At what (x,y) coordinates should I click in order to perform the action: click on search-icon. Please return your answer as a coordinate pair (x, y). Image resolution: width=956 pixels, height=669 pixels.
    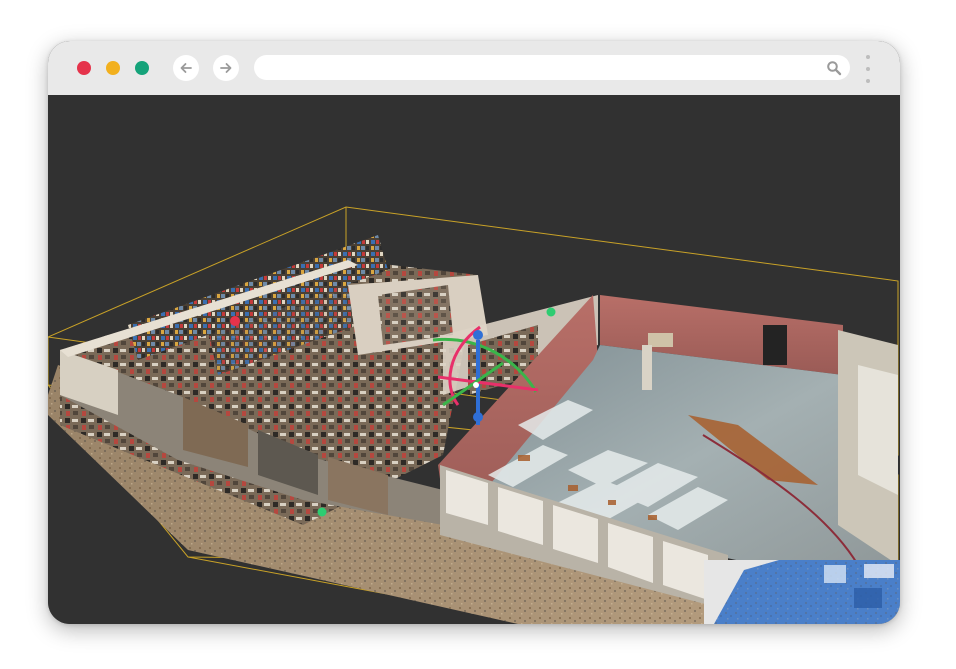
    Looking at the image, I should click on (834, 68).